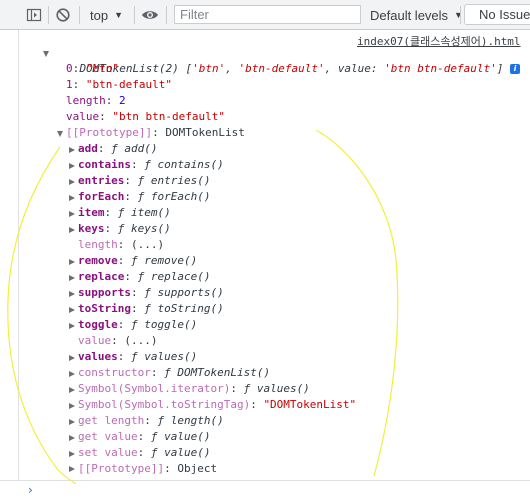  I want to click on property-row: 1: "btn-default", so click(119, 84).